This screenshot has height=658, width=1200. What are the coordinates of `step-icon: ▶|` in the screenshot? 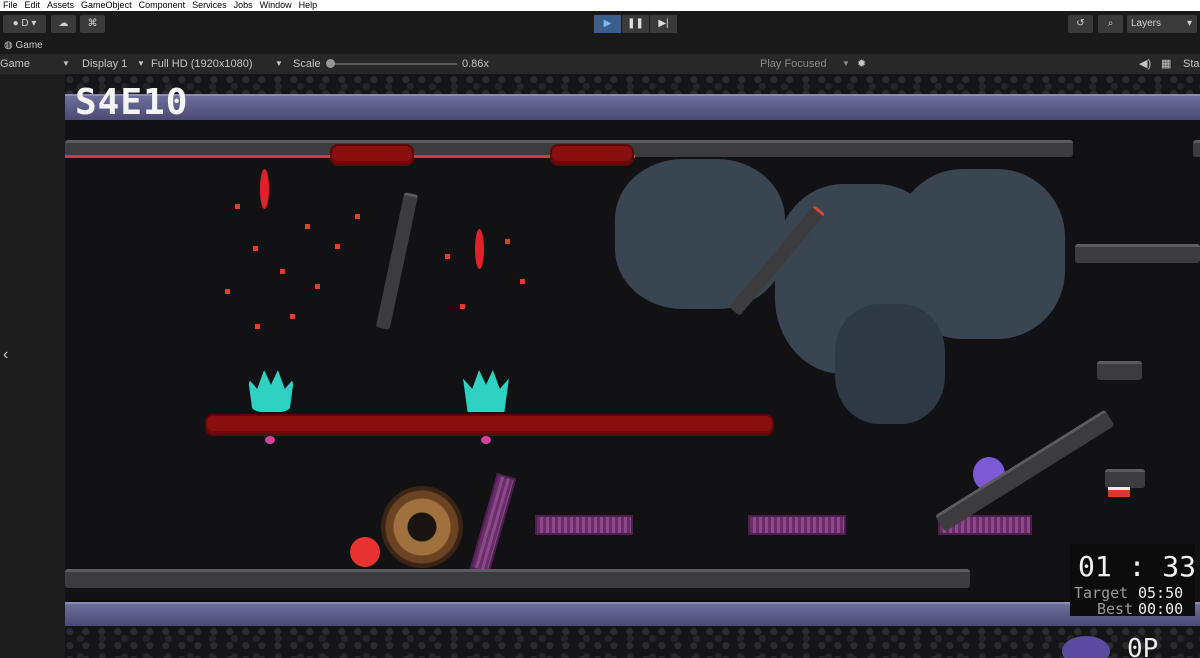 It's located at (663, 23).